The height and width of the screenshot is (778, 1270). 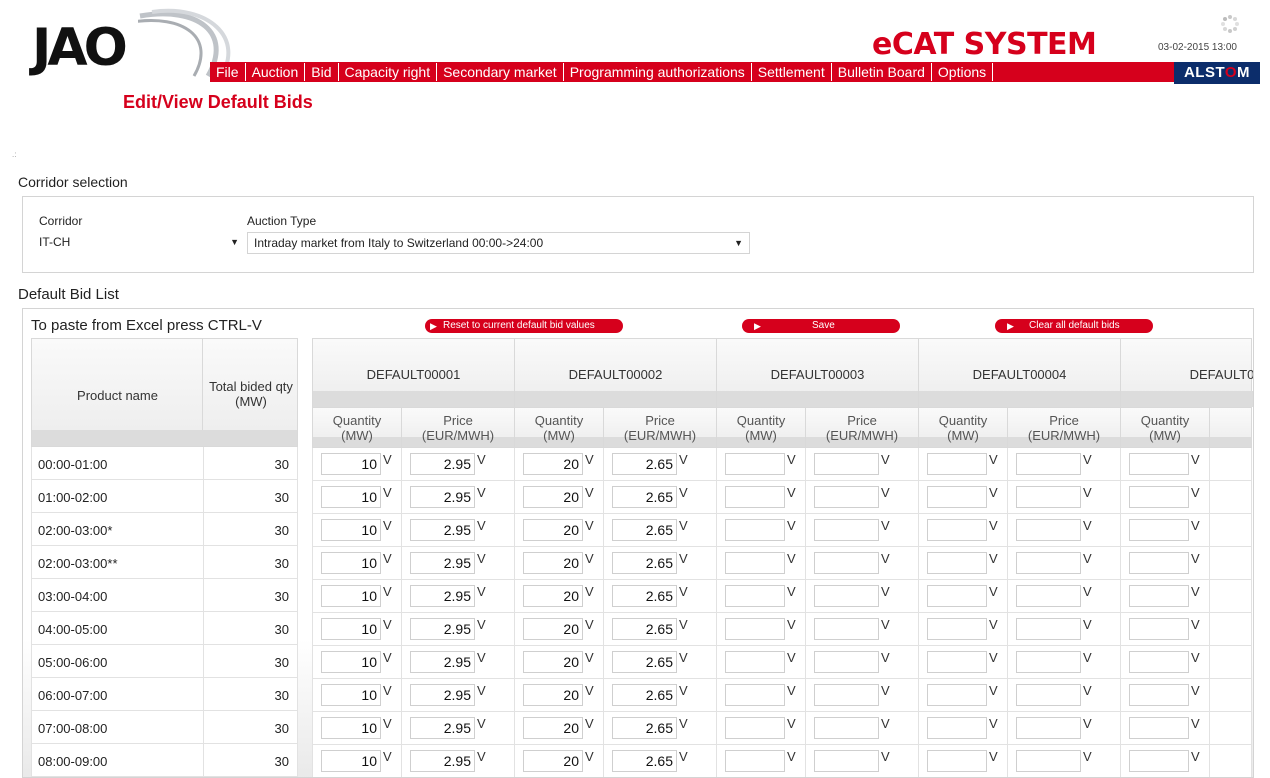 What do you see at coordinates (656, 72) in the screenshot?
I see `menu-programming-authorizations: Programming authorizations` at bounding box center [656, 72].